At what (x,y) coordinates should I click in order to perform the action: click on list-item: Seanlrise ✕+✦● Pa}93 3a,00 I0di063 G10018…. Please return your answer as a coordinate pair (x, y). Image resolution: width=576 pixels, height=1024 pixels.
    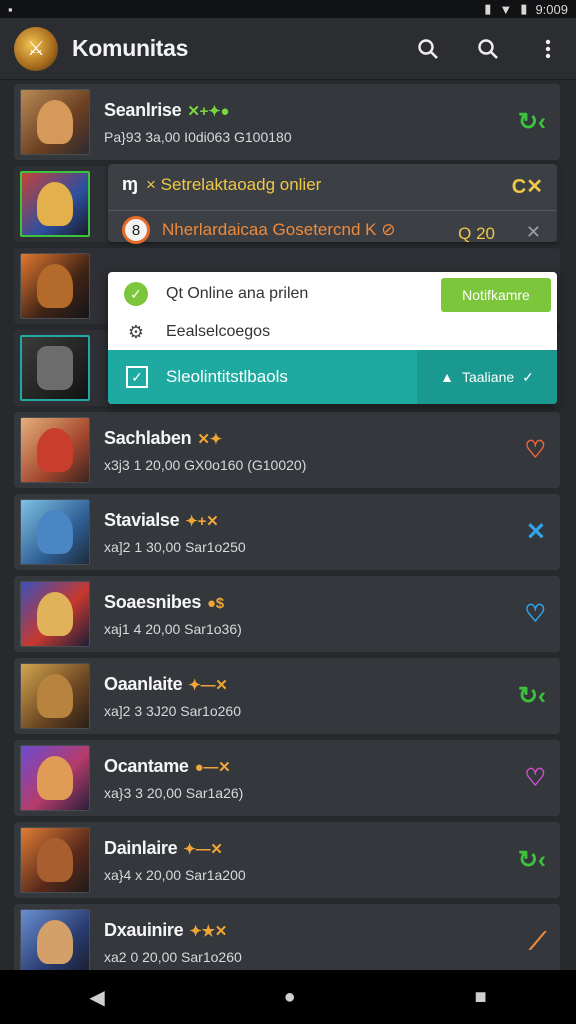
    Looking at the image, I should click on (287, 122).